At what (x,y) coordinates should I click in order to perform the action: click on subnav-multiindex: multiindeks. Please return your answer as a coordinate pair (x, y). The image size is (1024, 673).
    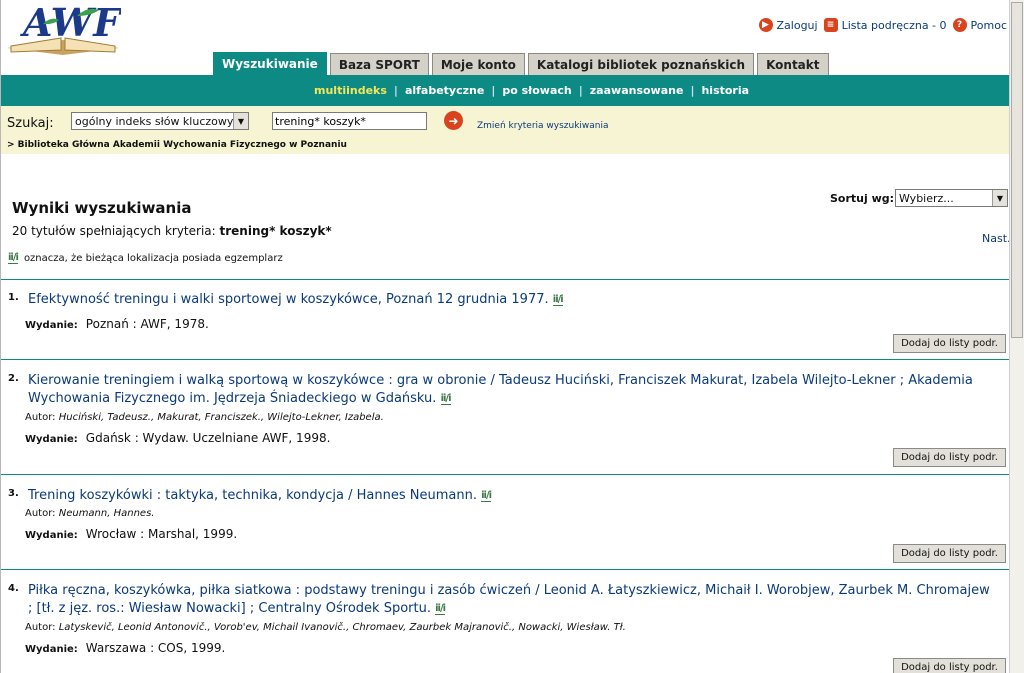
    Looking at the image, I should click on (353, 90).